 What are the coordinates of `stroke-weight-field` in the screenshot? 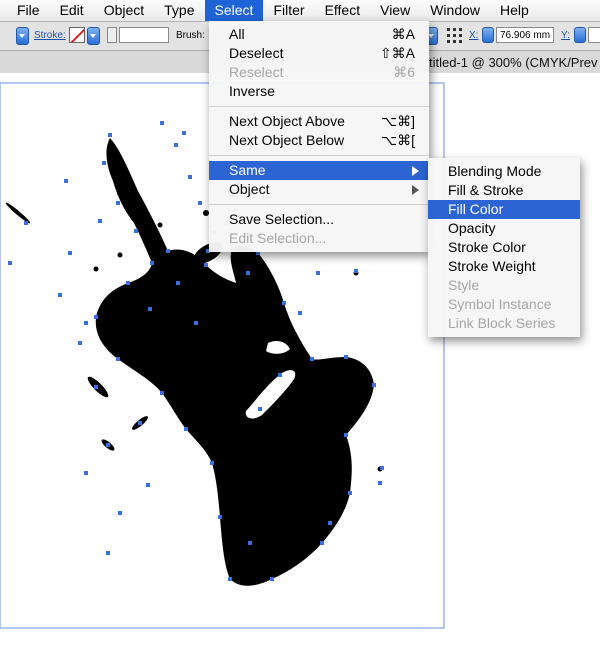 It's located at (144, 35).